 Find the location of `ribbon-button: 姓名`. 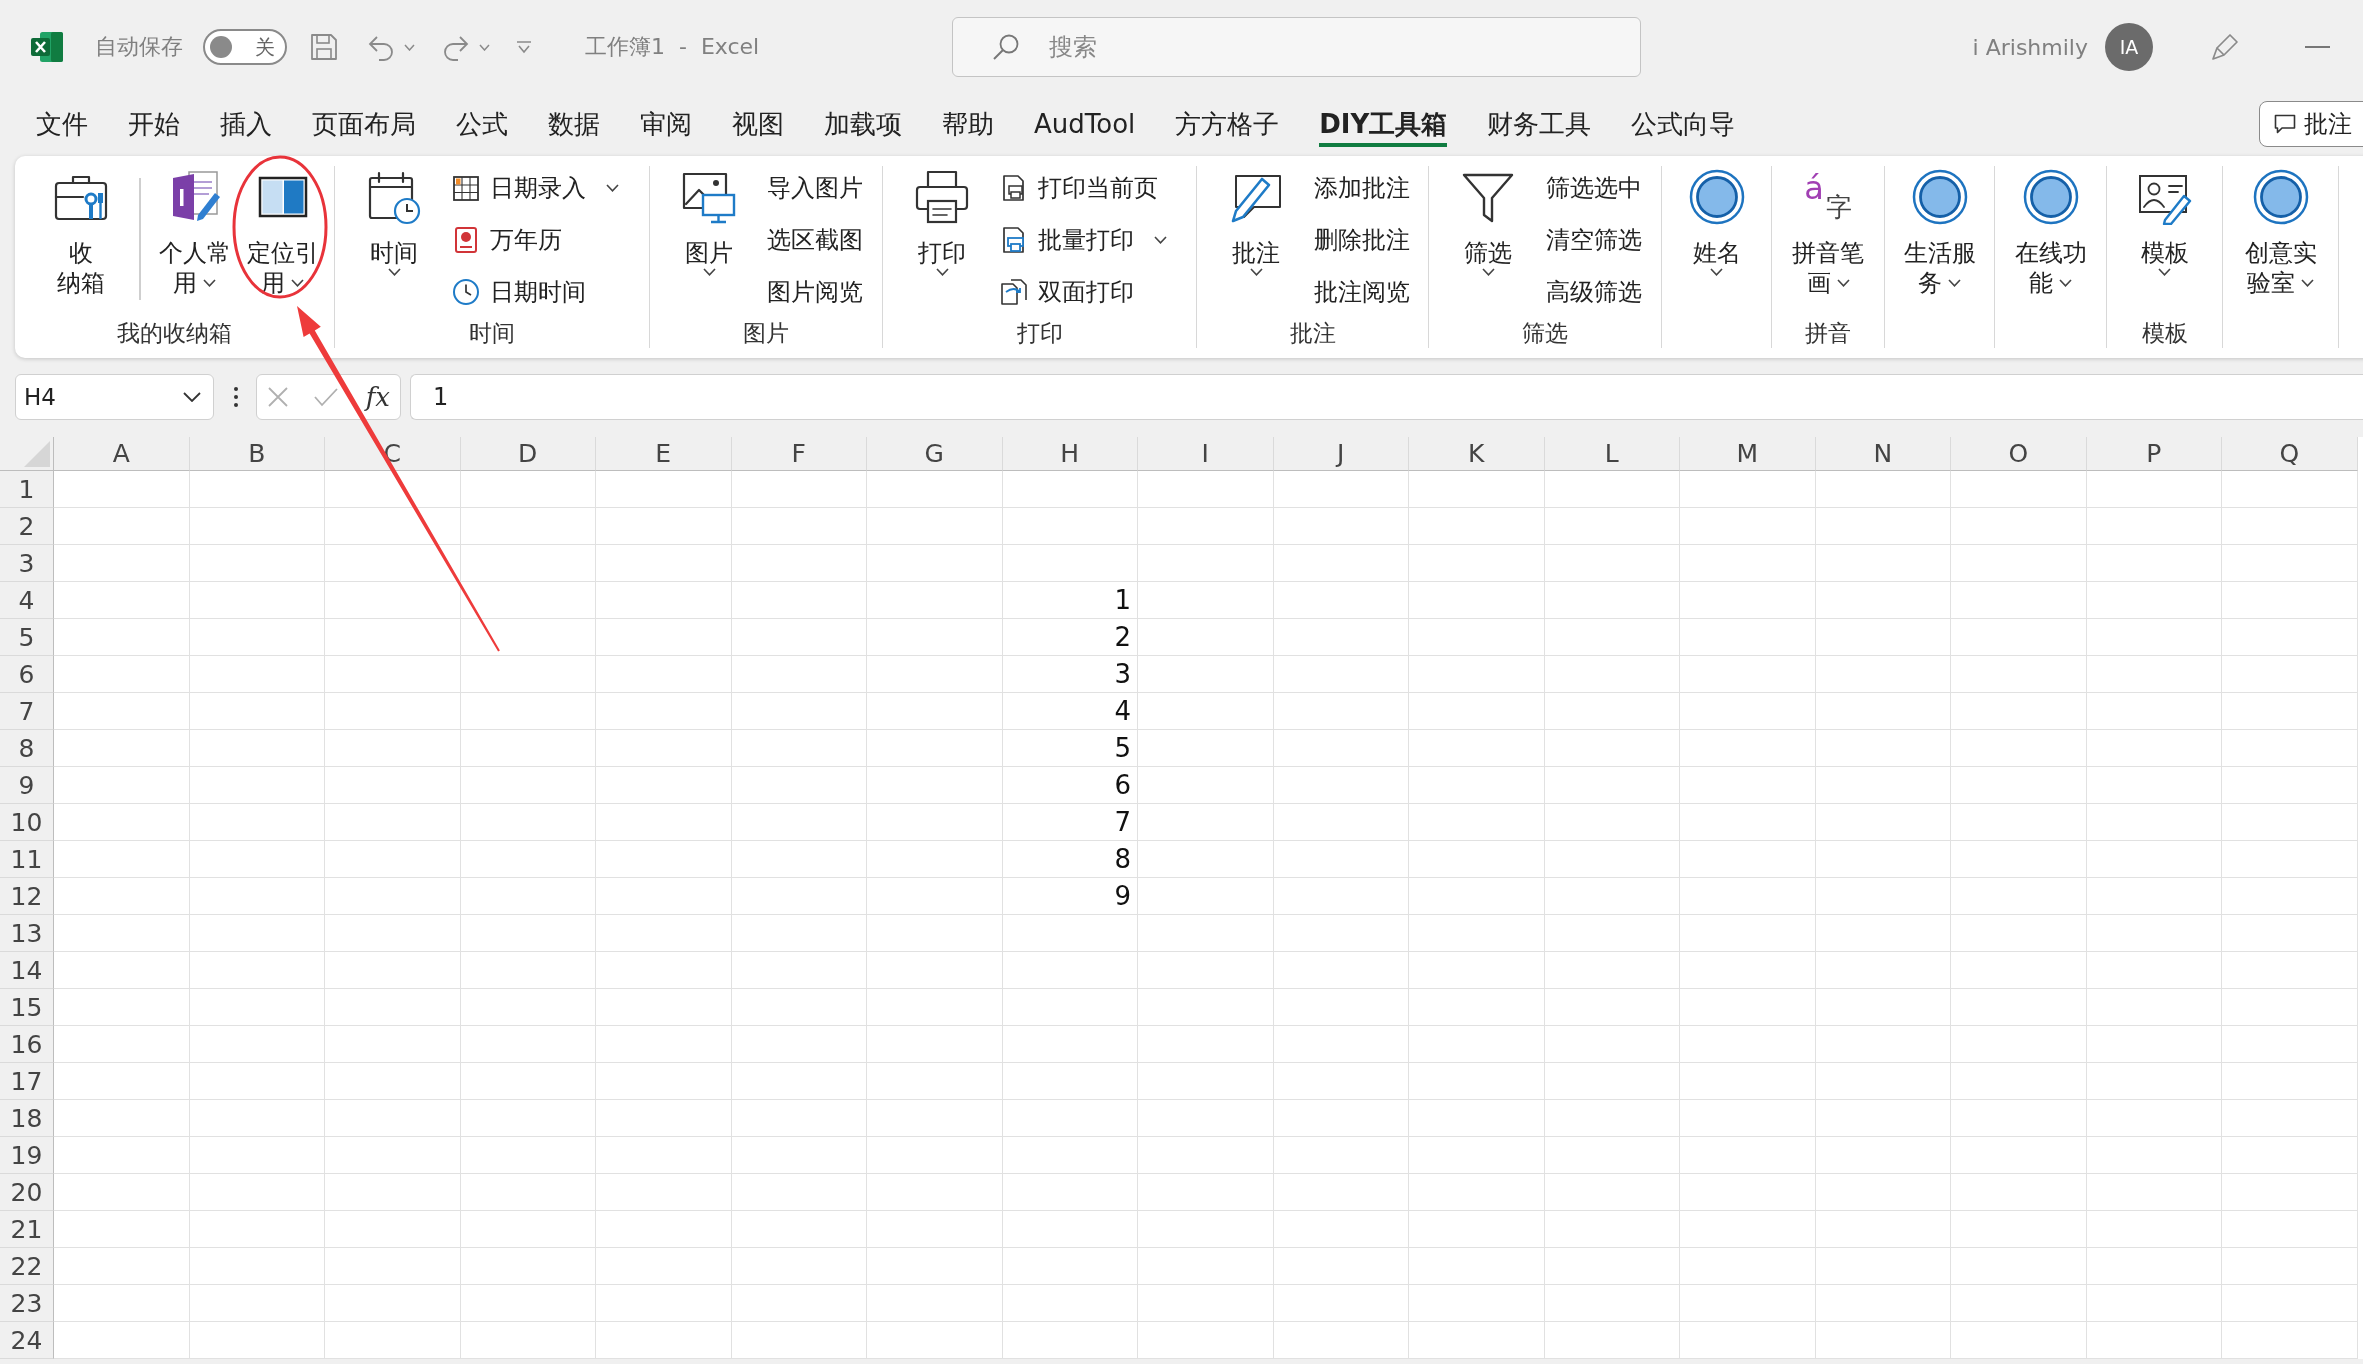

ribbon-button: 姓名 is located at coordinates (1716, 222).